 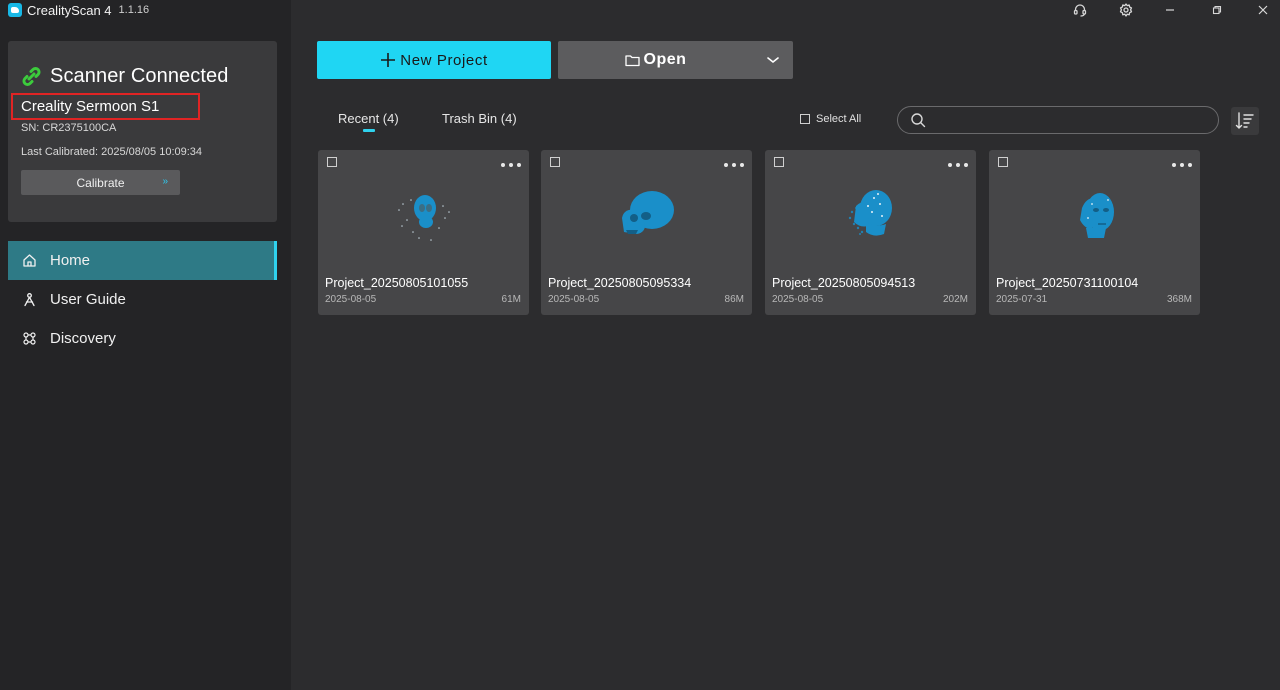 What do you see at coordinates (844, 283) in the screenshot?
I see `project-name: Project_20250805094513` at bounding box center [844, 283].